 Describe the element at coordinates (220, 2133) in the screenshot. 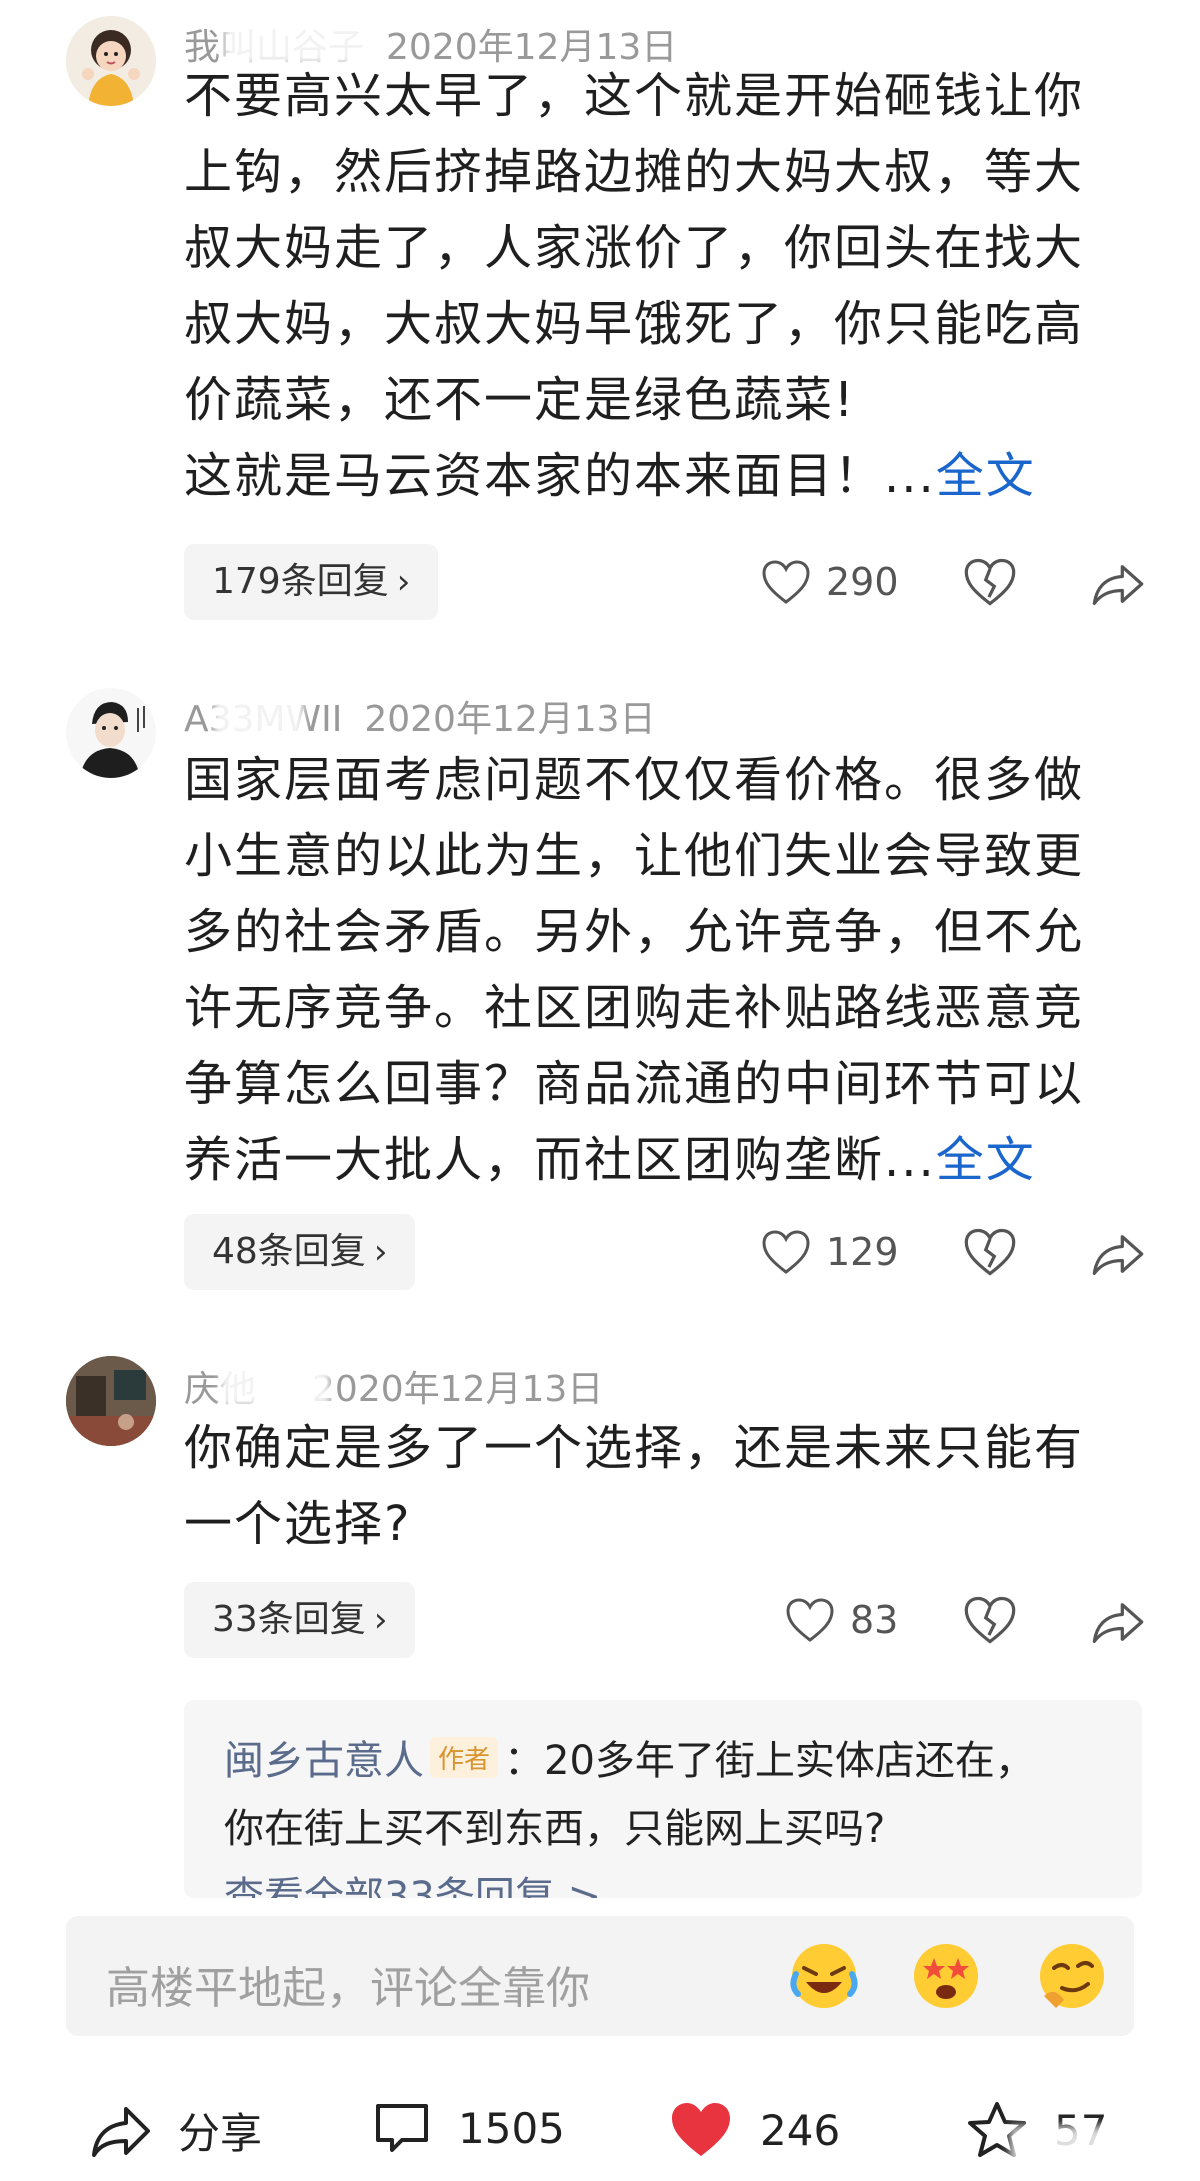

I see `share-label: 分享` at that location.